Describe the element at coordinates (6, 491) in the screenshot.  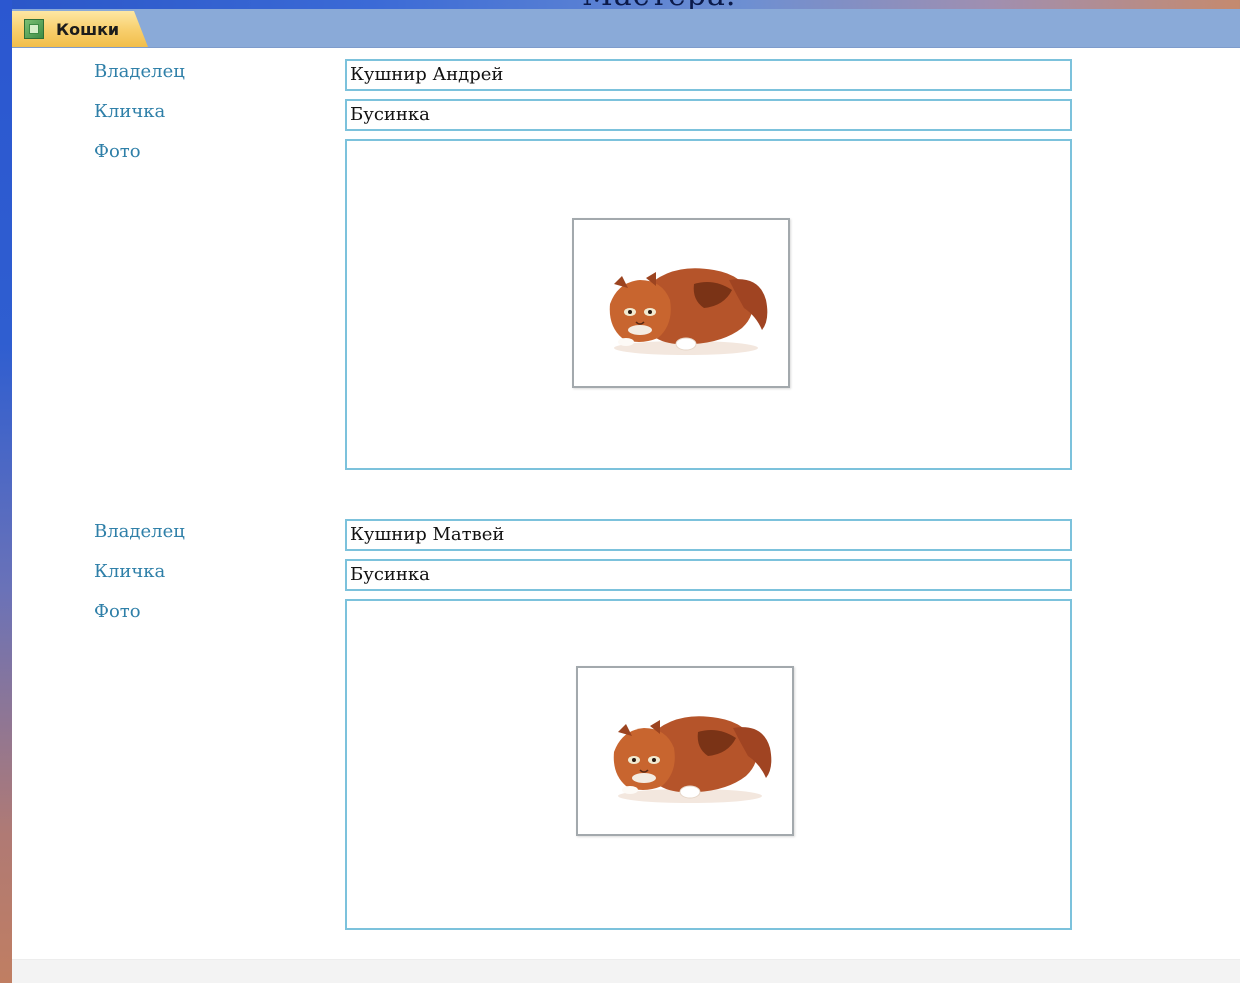
I see `slide-left-border` at that location.